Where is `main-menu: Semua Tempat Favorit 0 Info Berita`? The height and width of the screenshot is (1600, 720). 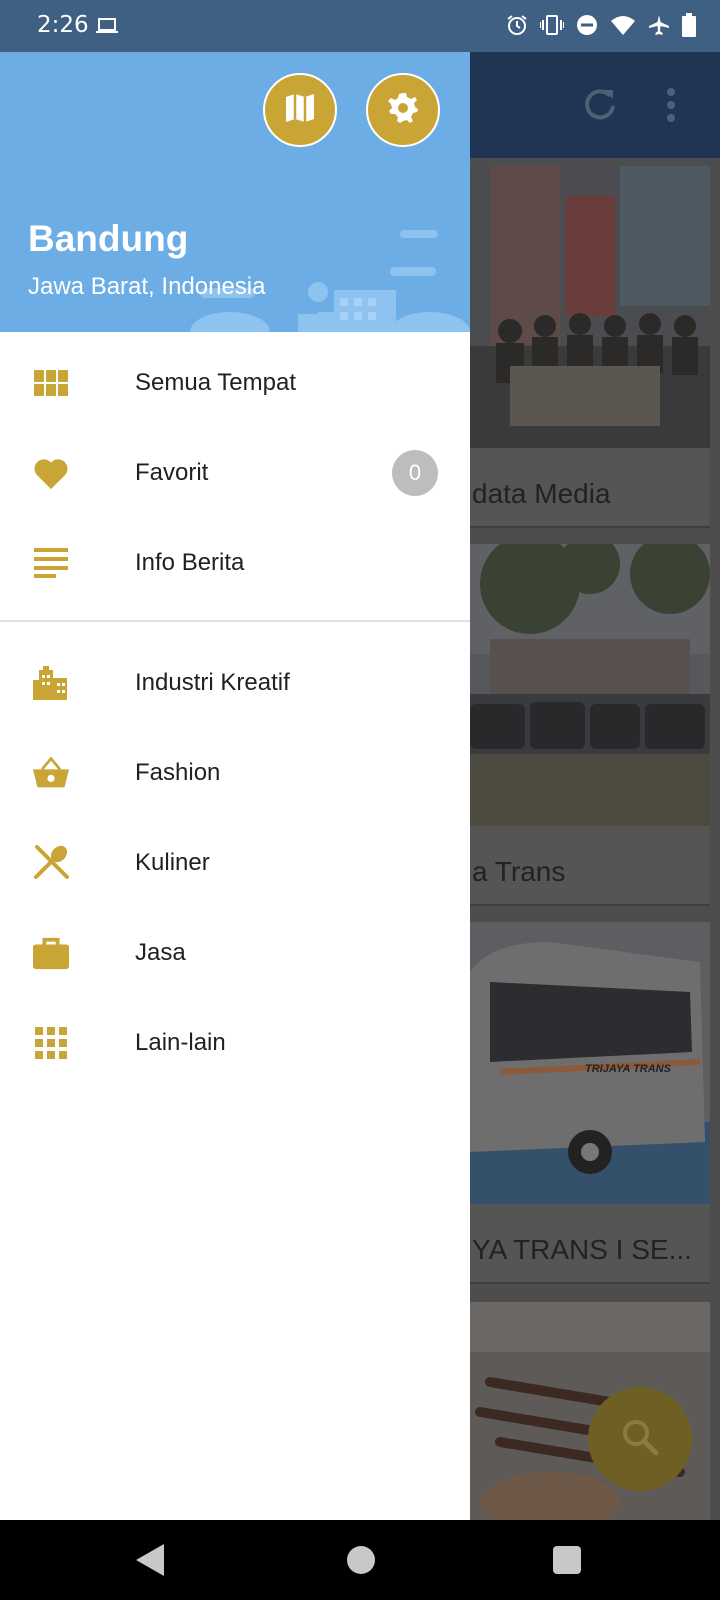
main-menu: Semua Tempat Favorit 0 Info Berita is located at coordinates (235, 470).